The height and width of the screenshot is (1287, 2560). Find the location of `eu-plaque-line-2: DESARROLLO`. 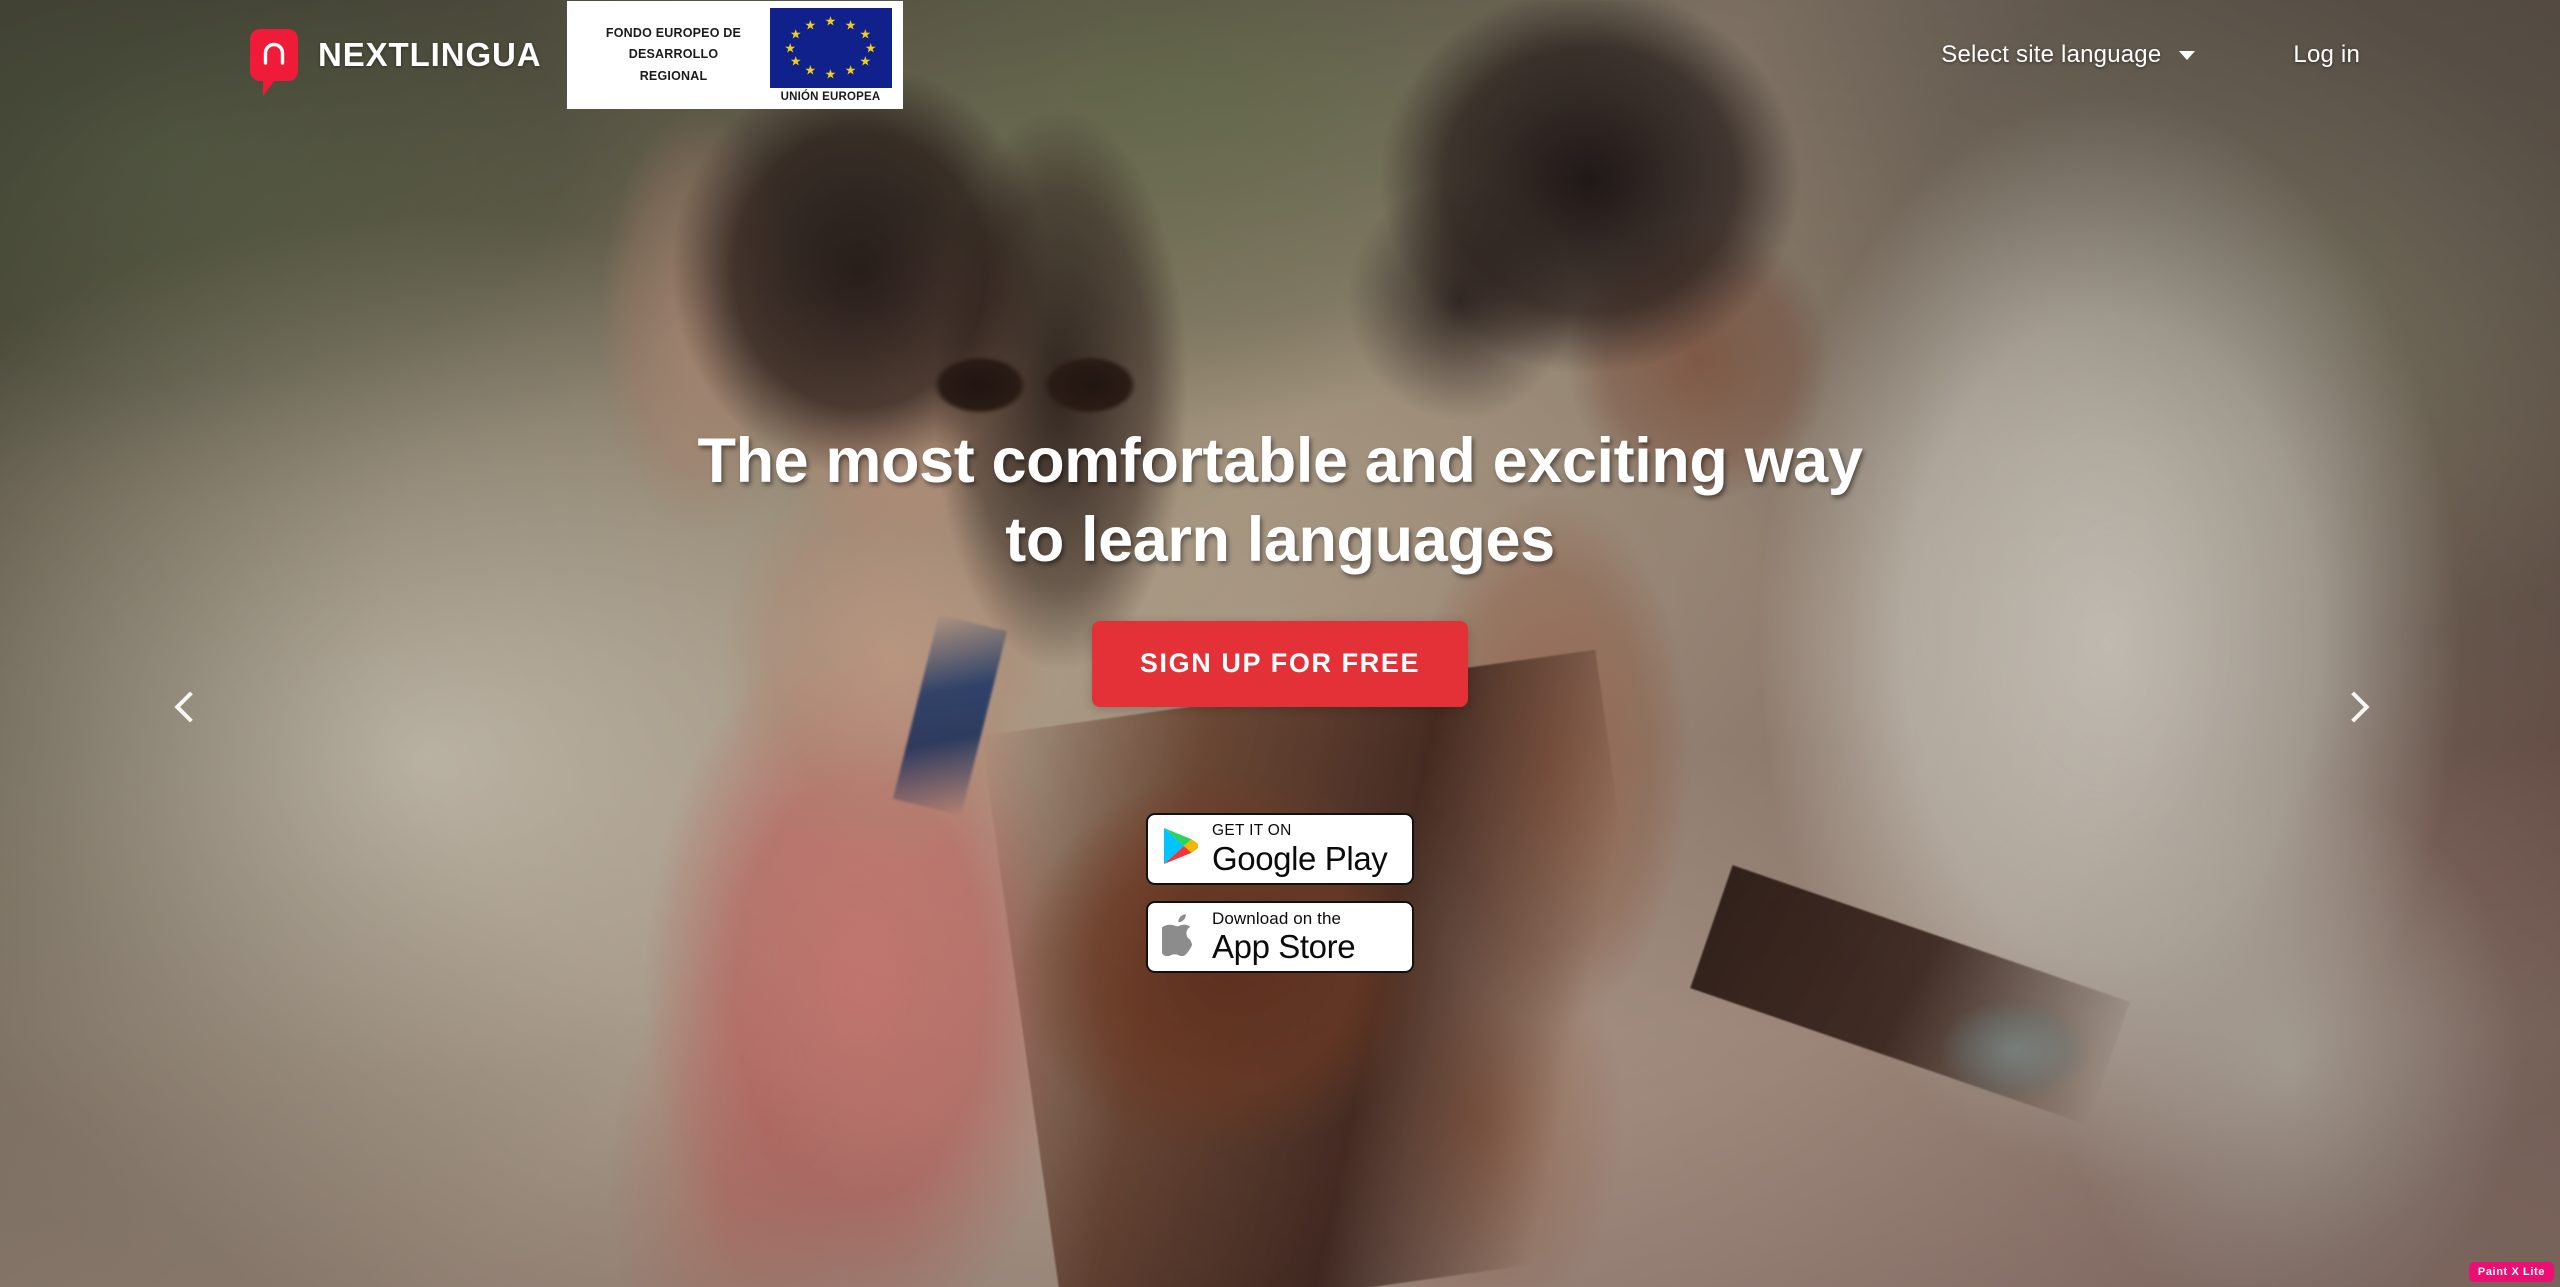

eu-plaque-line-2: DESARROLLO is located at coordinates (673, 54).